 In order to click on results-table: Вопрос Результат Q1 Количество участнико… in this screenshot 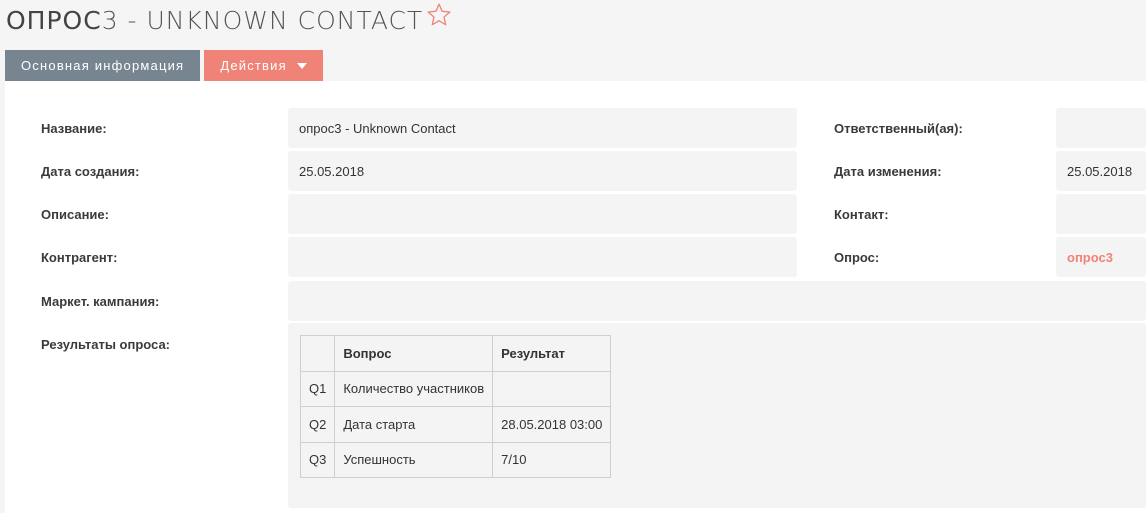, I will do `click(455, 406)`.